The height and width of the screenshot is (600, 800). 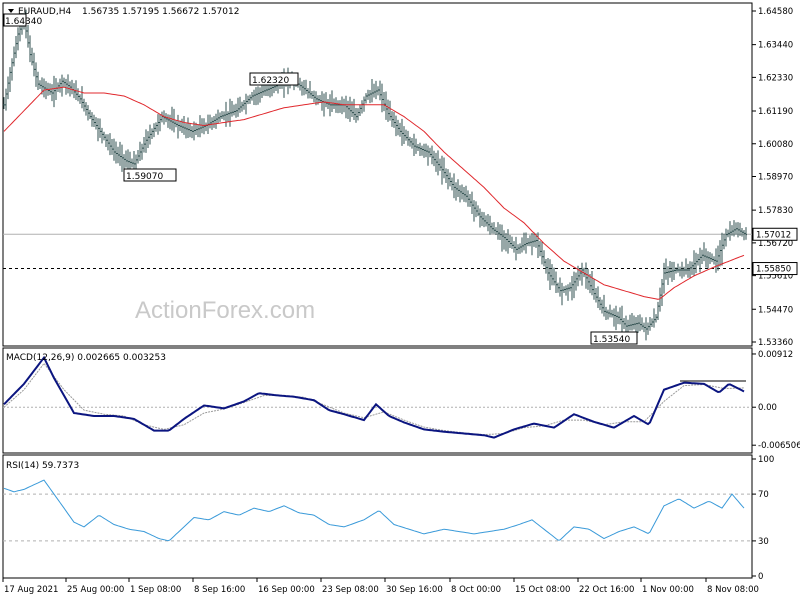 I want to click on time-tick-label: 17 Aug 2021, so click(x=31, y=590).